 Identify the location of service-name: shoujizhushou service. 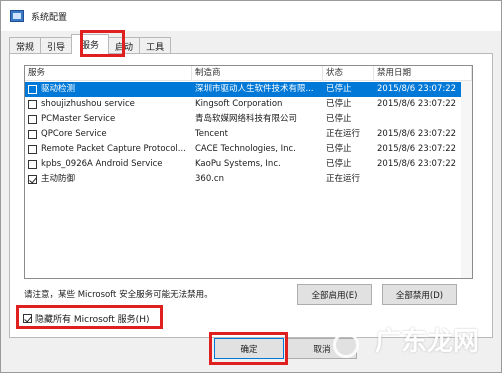
(88, 104).